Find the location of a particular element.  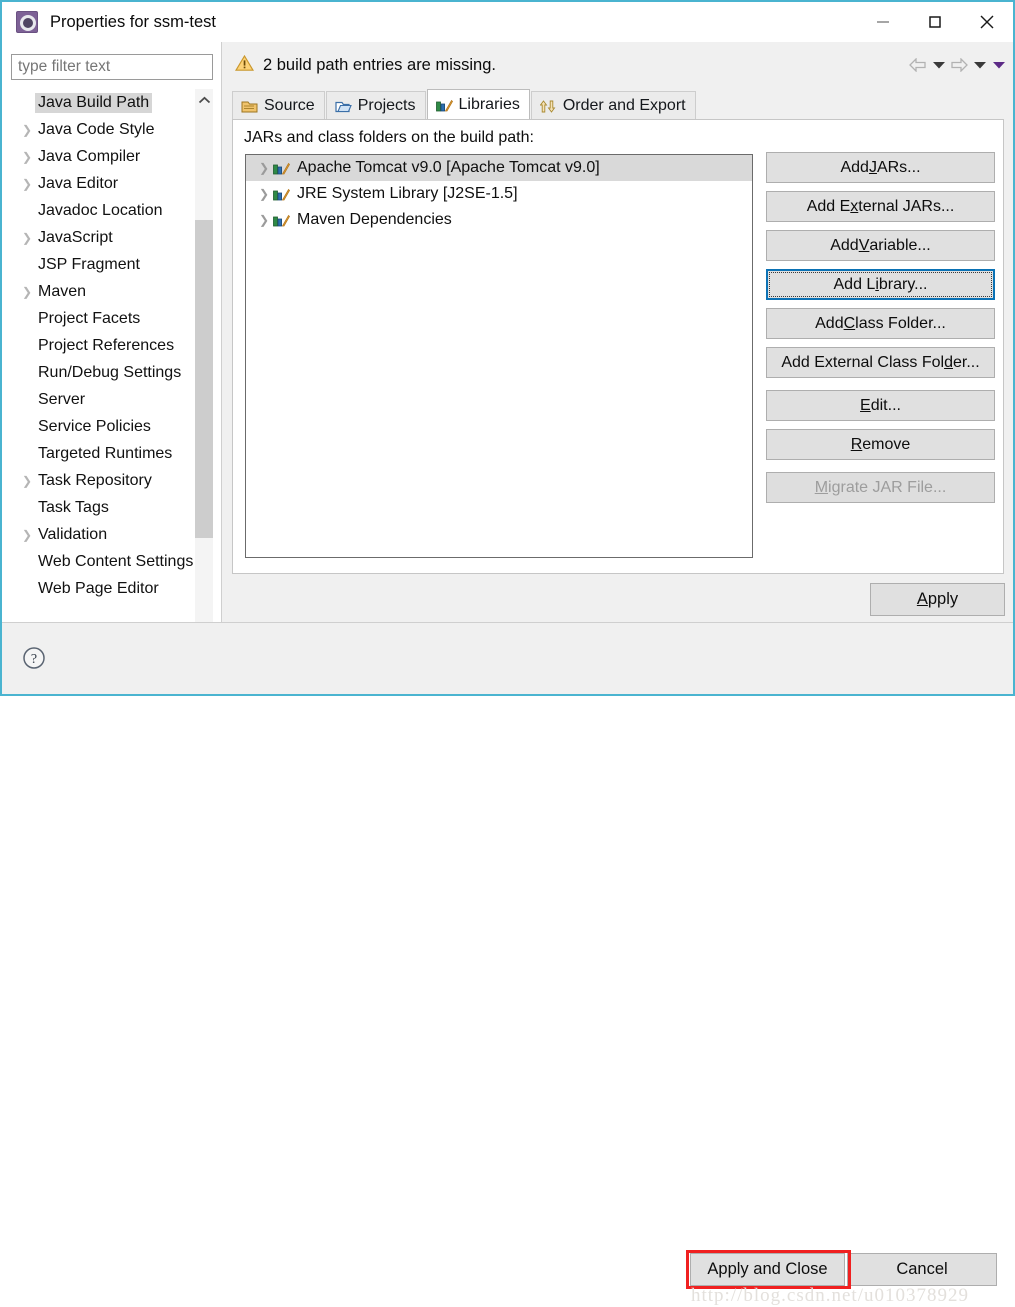

caret-down-purple-icon is located at coordinates (998, 65).